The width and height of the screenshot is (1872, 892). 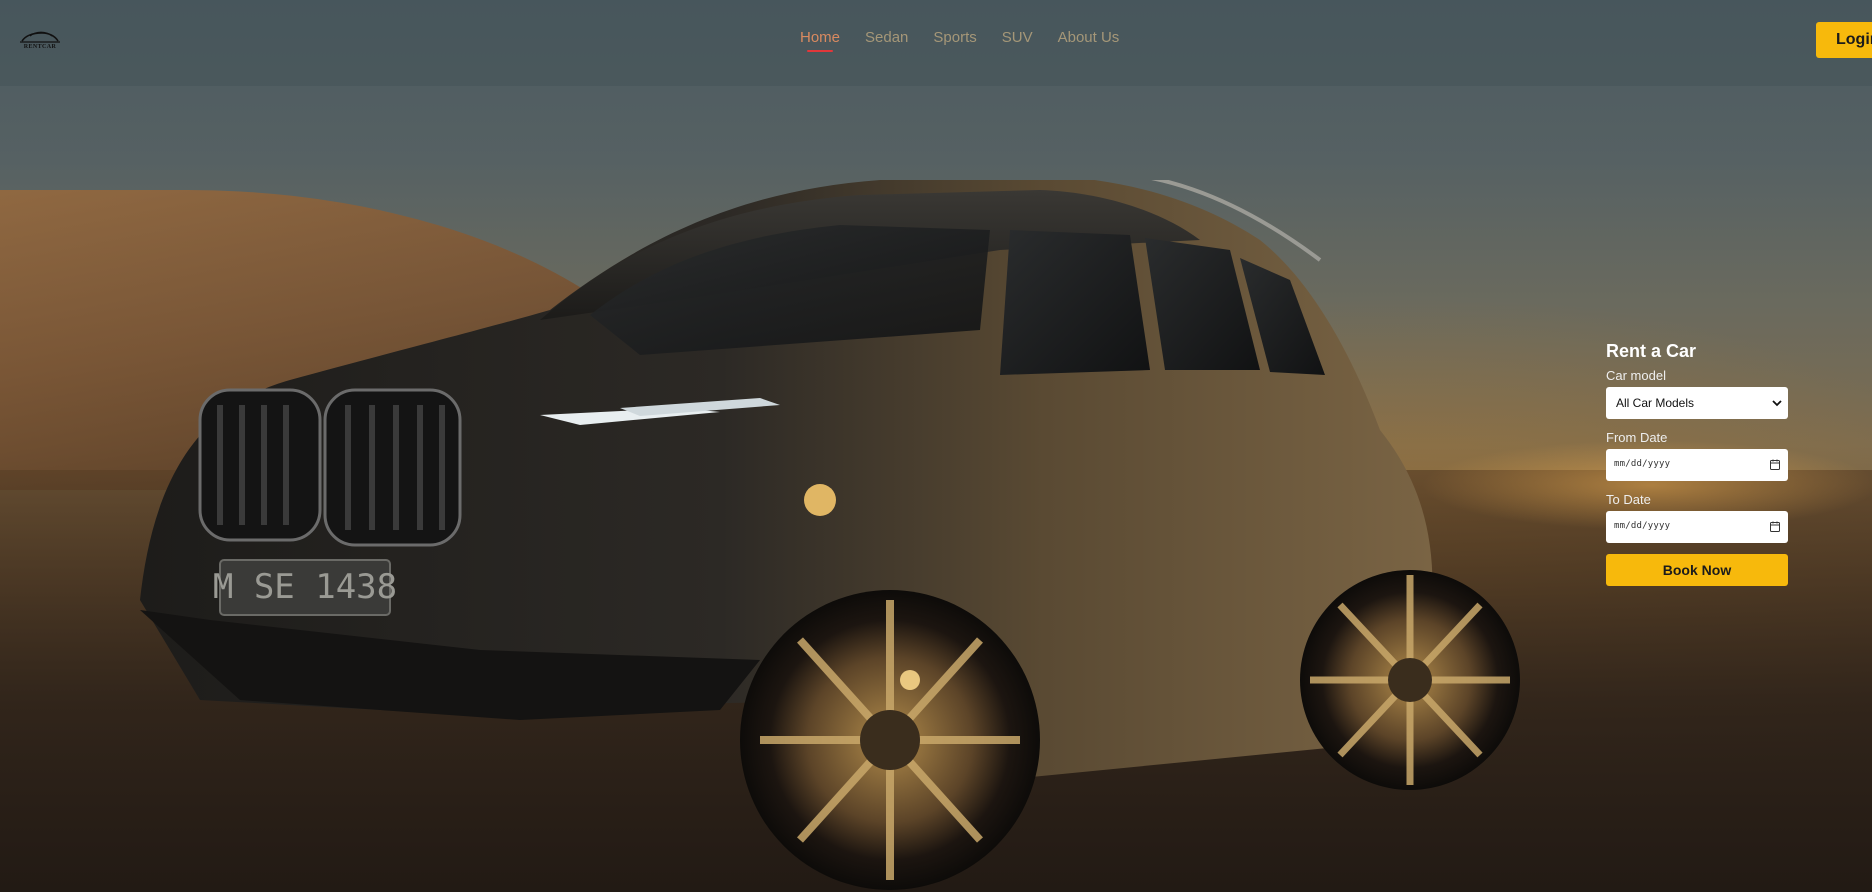 What do you see at coordinates (1777, 403) in the screenshot?
I see `chevron-down-icon` at bounding box center [1777, 403].